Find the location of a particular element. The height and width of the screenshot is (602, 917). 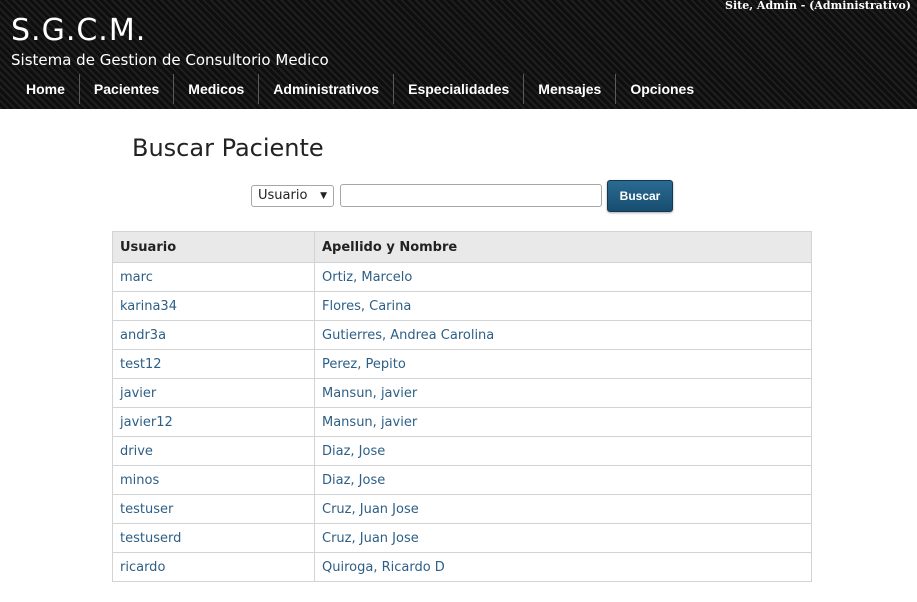

cell-usuario: javier is located at coordinates (213, 393).